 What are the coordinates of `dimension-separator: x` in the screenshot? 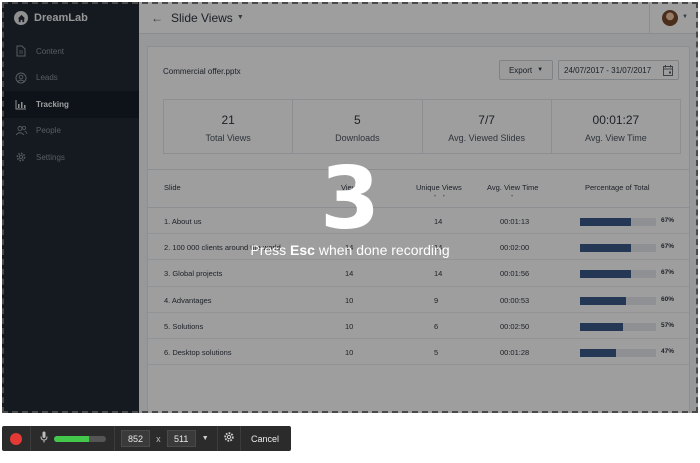 It's located at (158, 438).